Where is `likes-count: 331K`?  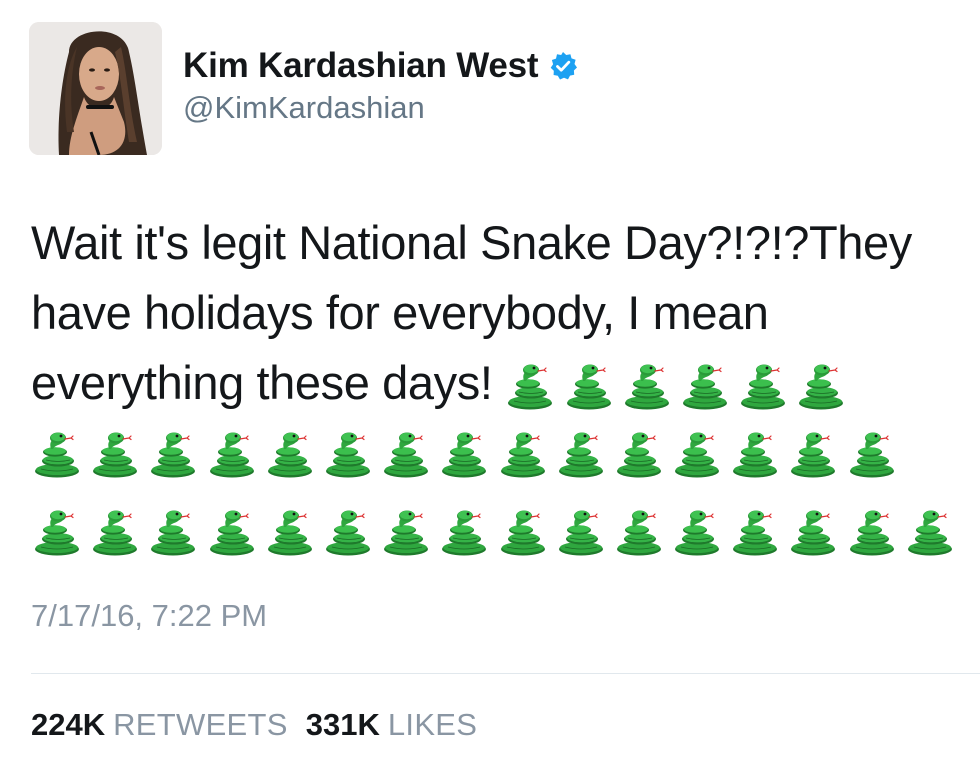 likes-count: 331K is located at coordinates (342, 724).